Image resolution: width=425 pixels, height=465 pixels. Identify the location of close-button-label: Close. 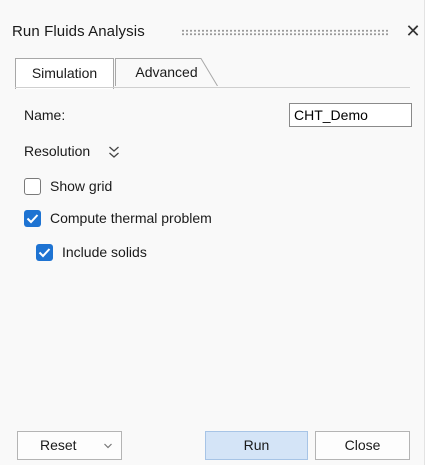
(362, 445).